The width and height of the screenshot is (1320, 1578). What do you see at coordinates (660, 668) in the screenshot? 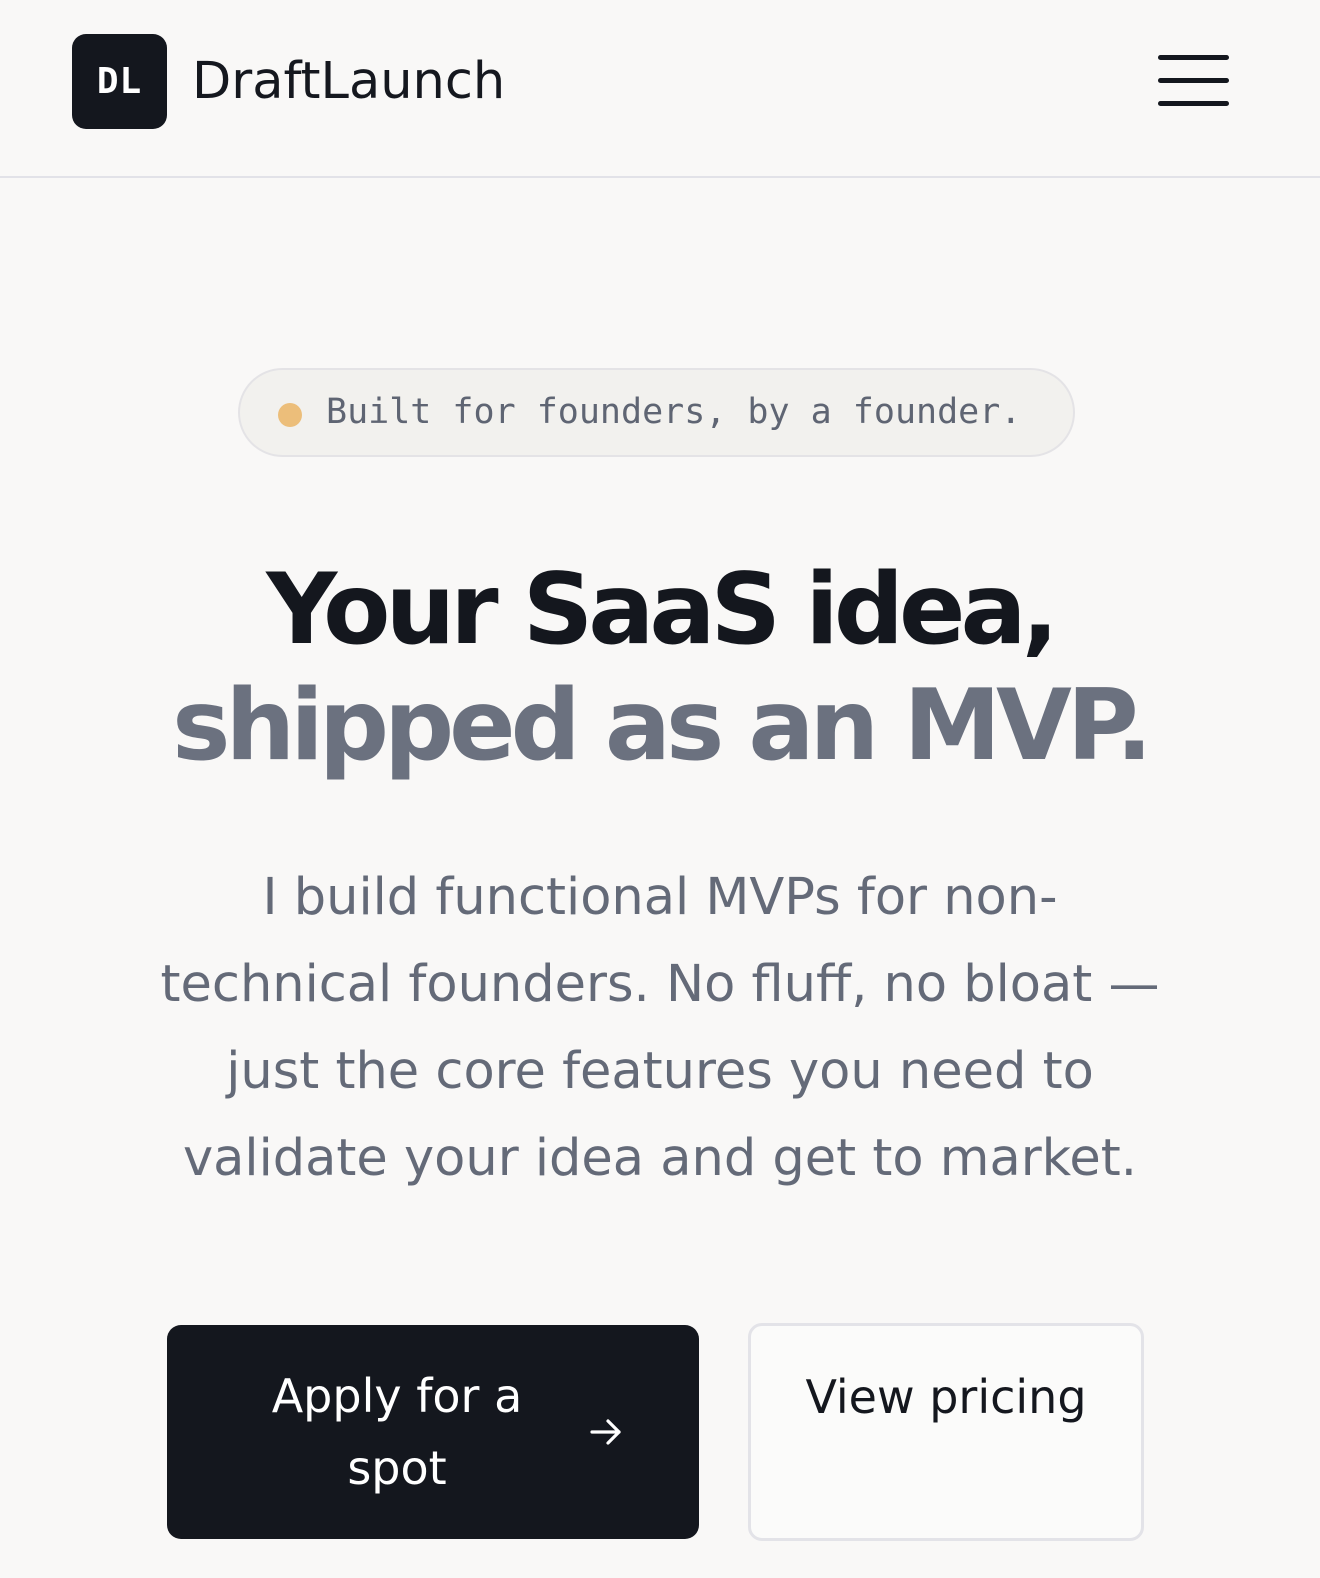
I see `hero-headline: Your SaaS idea, shipped as an MVP.` at bounding box center [660, 668].